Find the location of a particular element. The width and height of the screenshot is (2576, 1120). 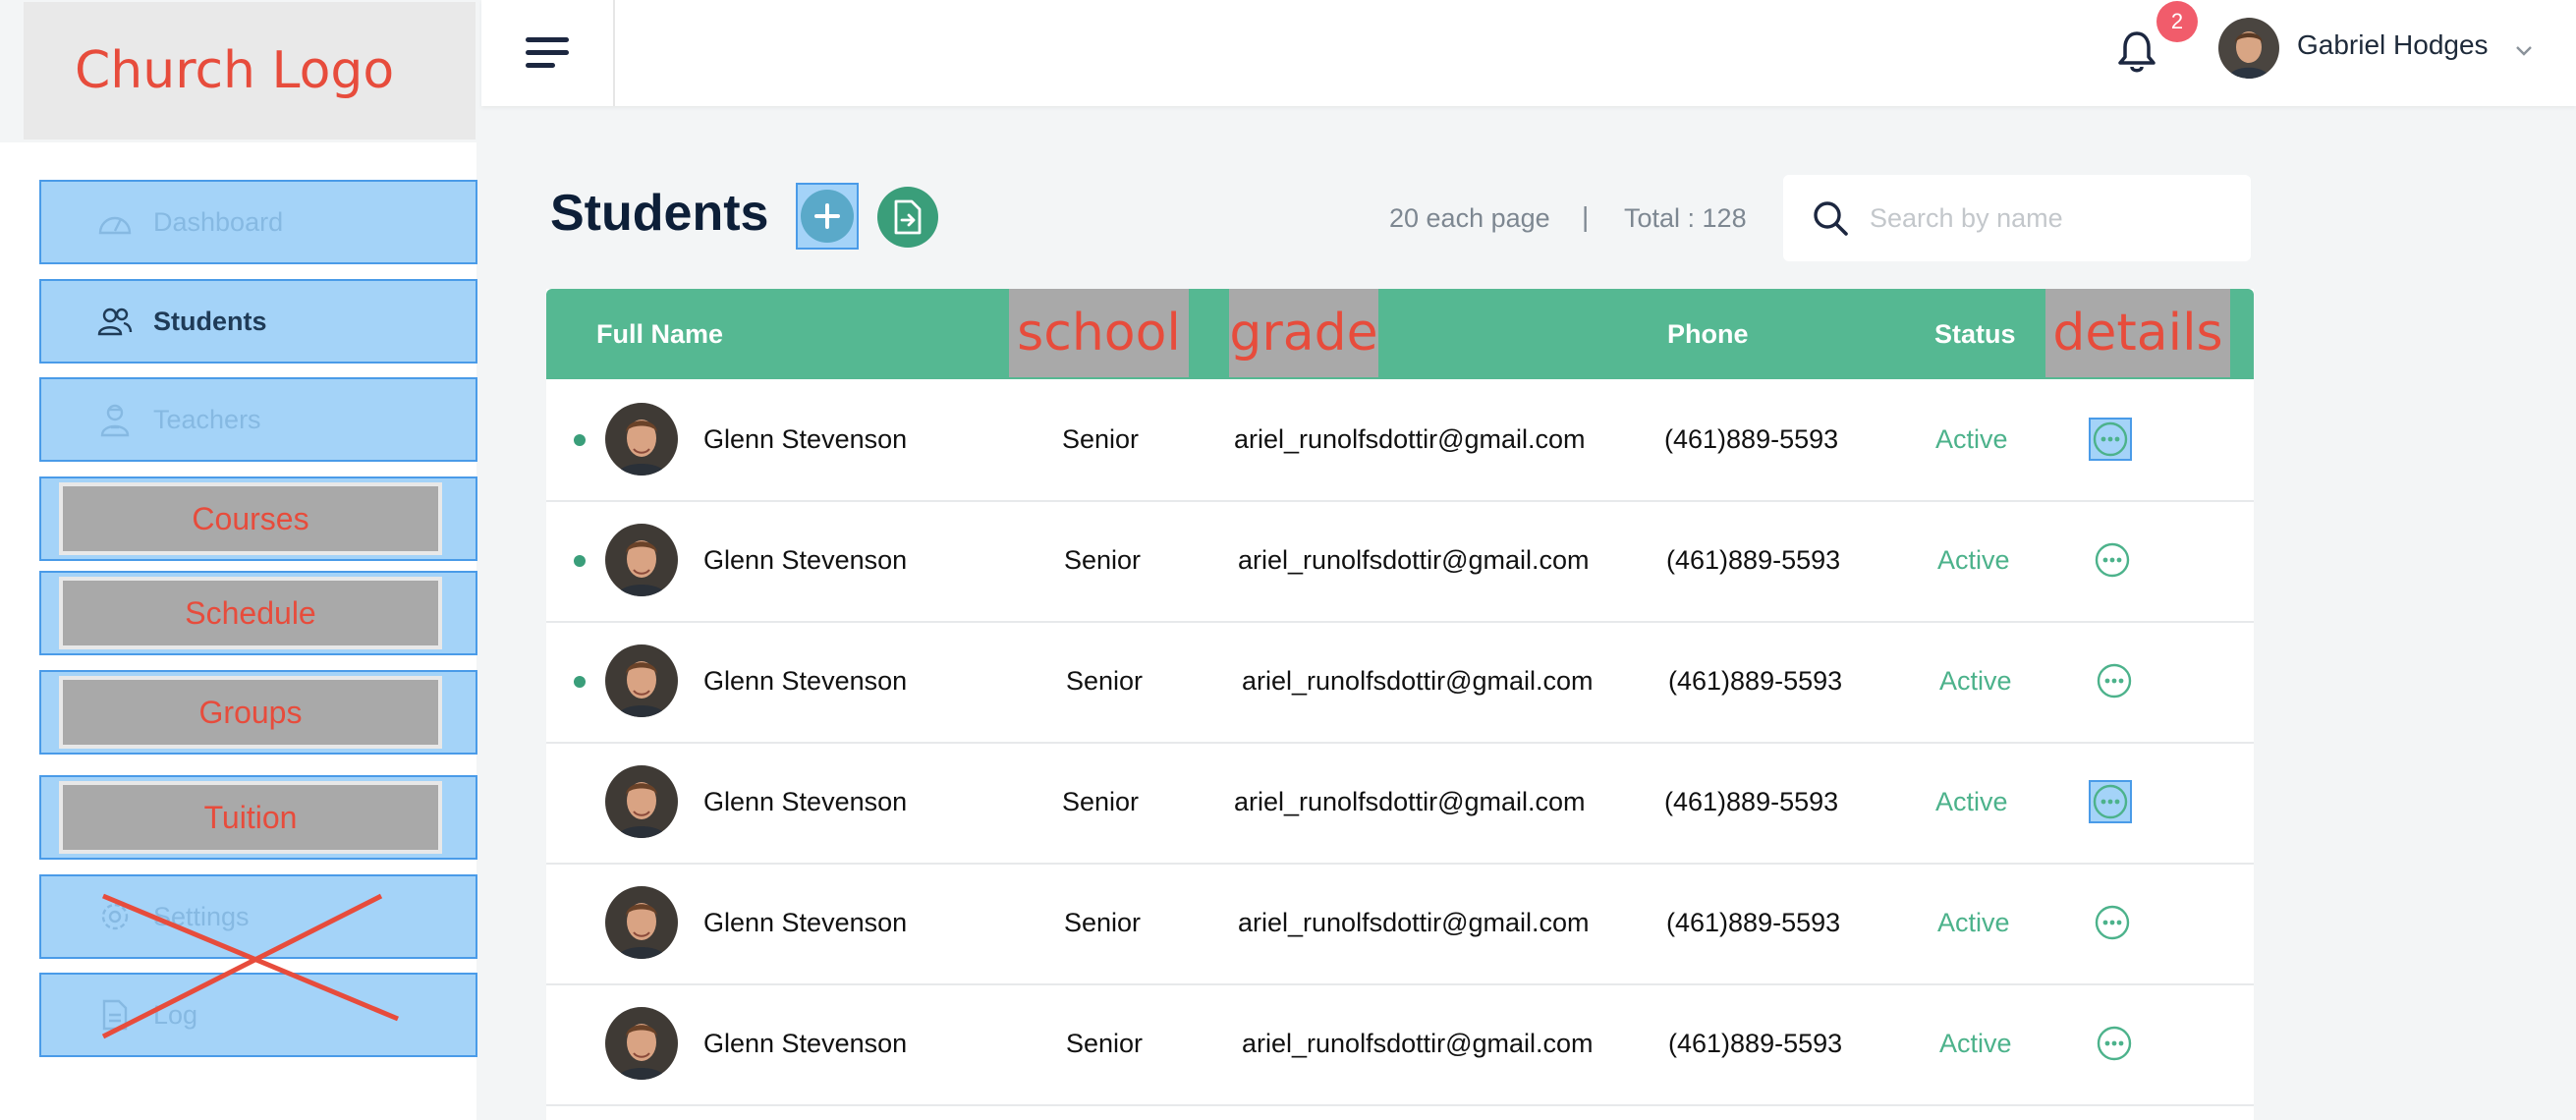

column-header-school: school is located at coordinates (1099, 333).